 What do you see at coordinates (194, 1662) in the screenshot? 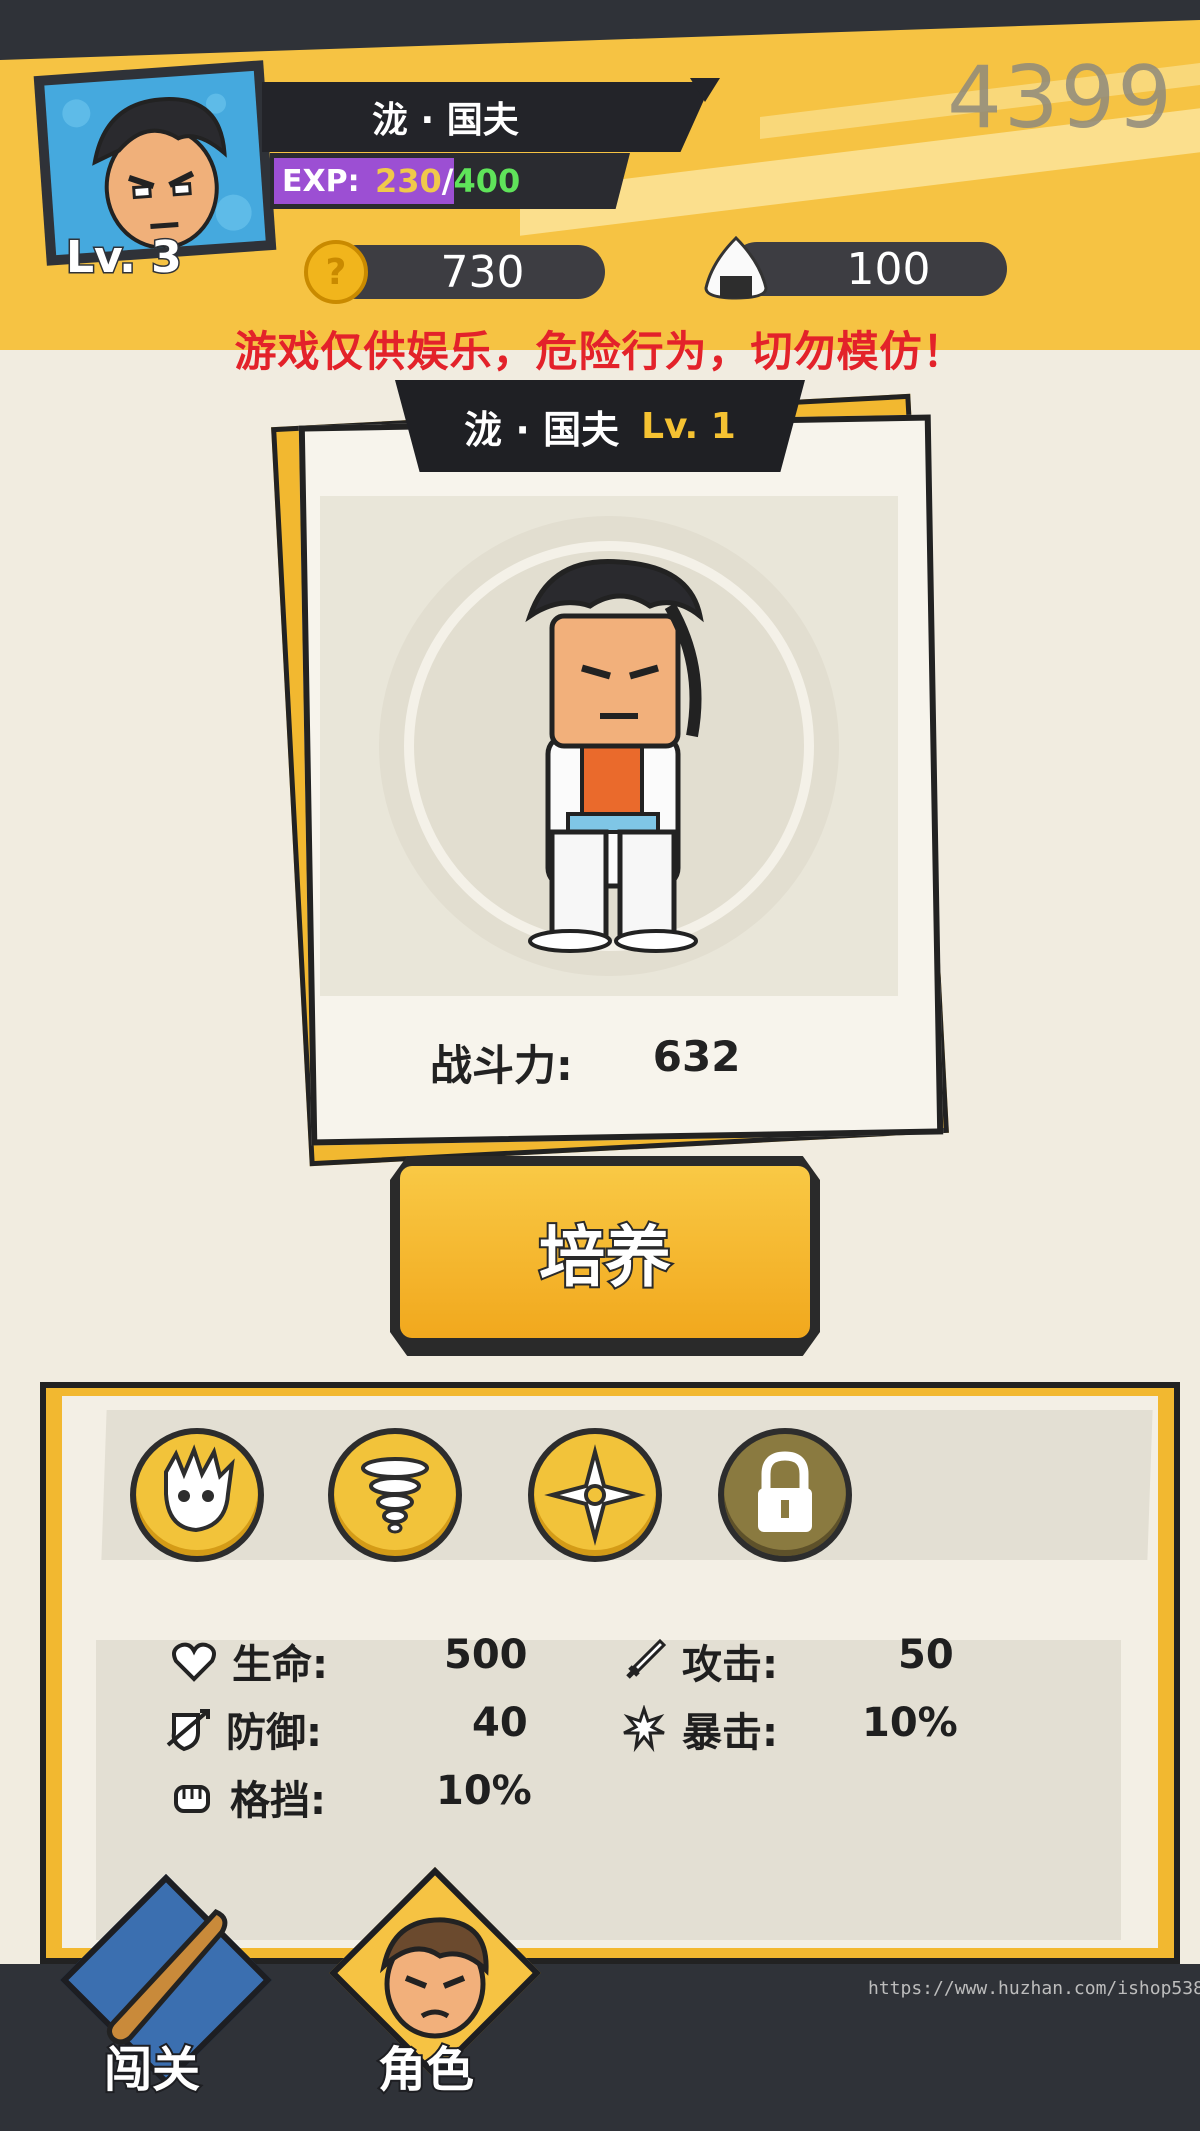
I see `heart-icon` at bounding box center [194, 1662].